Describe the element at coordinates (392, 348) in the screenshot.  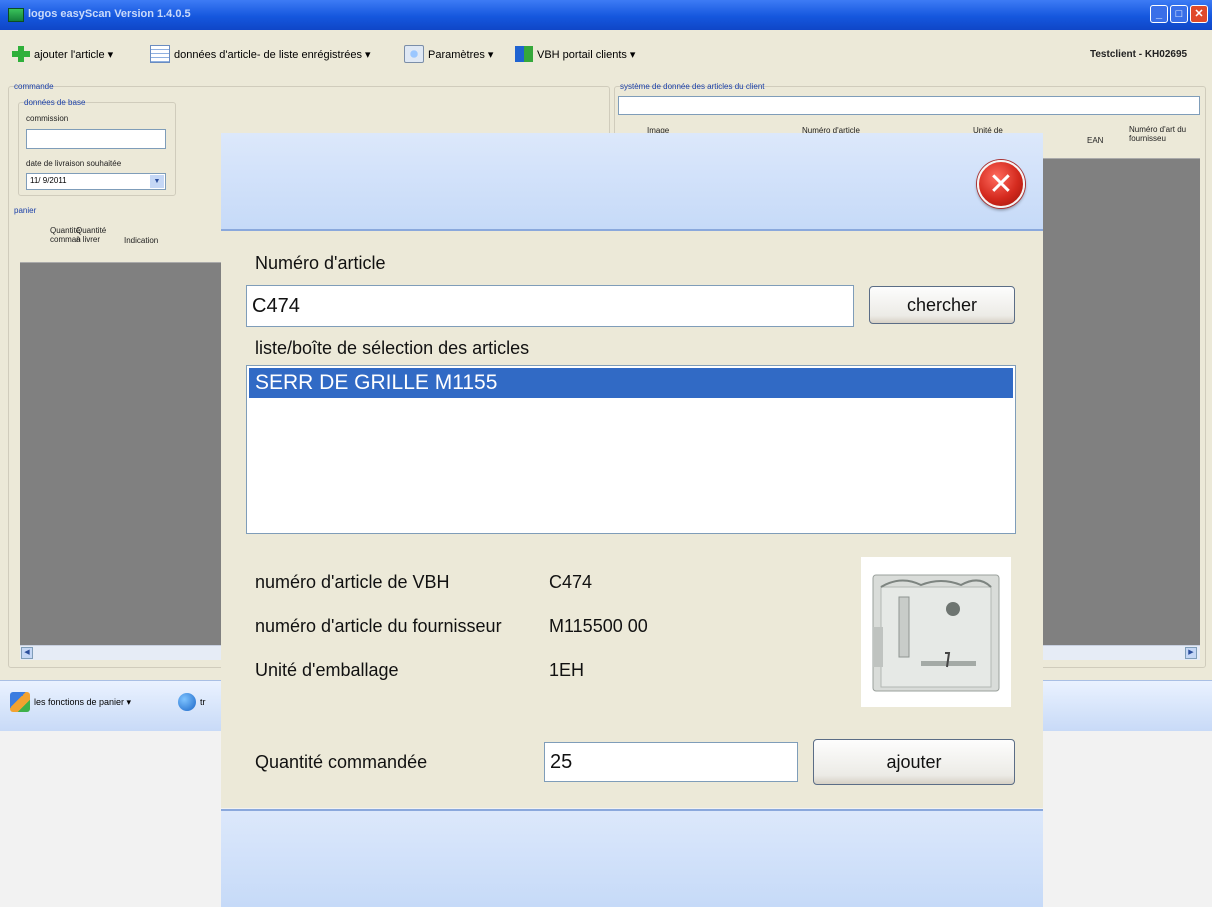
I see `article-list-label: liste/boîte de sélection des articles` at that location.